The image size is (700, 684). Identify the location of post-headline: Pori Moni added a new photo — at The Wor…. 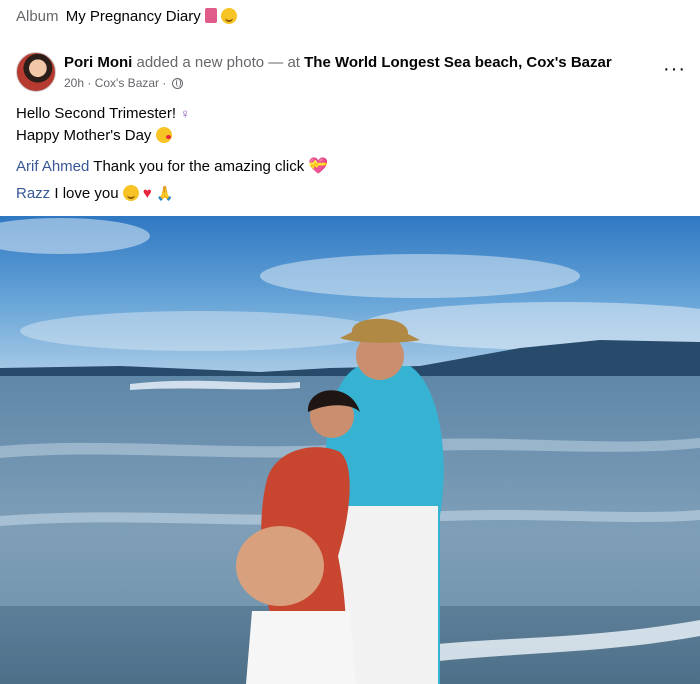
(338, 62).